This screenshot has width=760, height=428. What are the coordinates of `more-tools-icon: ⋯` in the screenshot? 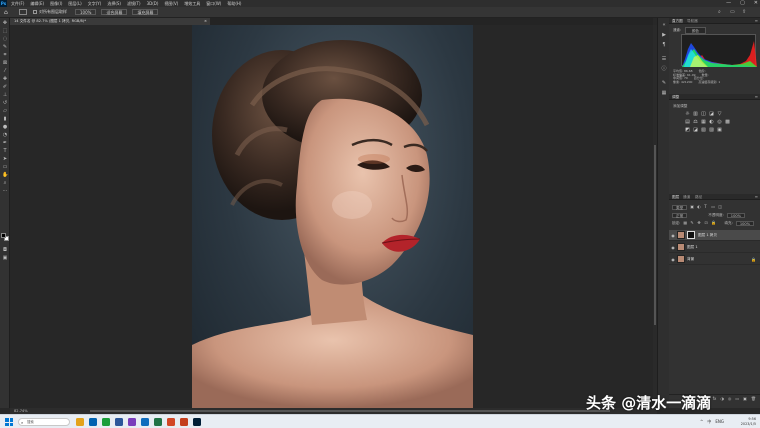 It's located at (5, 191).